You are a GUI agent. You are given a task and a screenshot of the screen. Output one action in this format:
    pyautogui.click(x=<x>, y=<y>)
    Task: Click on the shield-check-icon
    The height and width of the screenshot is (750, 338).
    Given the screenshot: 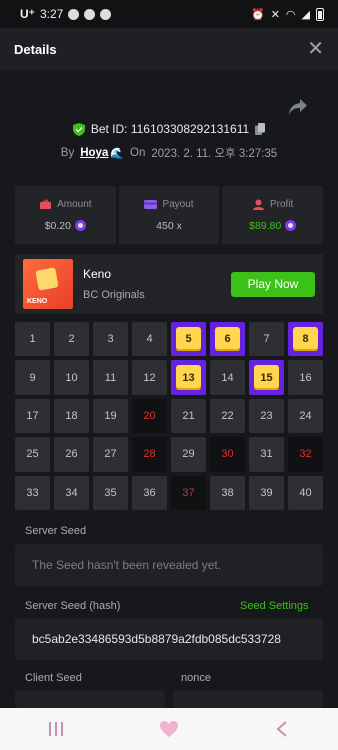 What is the action you would take?
    pyautogui.click(x=78, y=129)
    